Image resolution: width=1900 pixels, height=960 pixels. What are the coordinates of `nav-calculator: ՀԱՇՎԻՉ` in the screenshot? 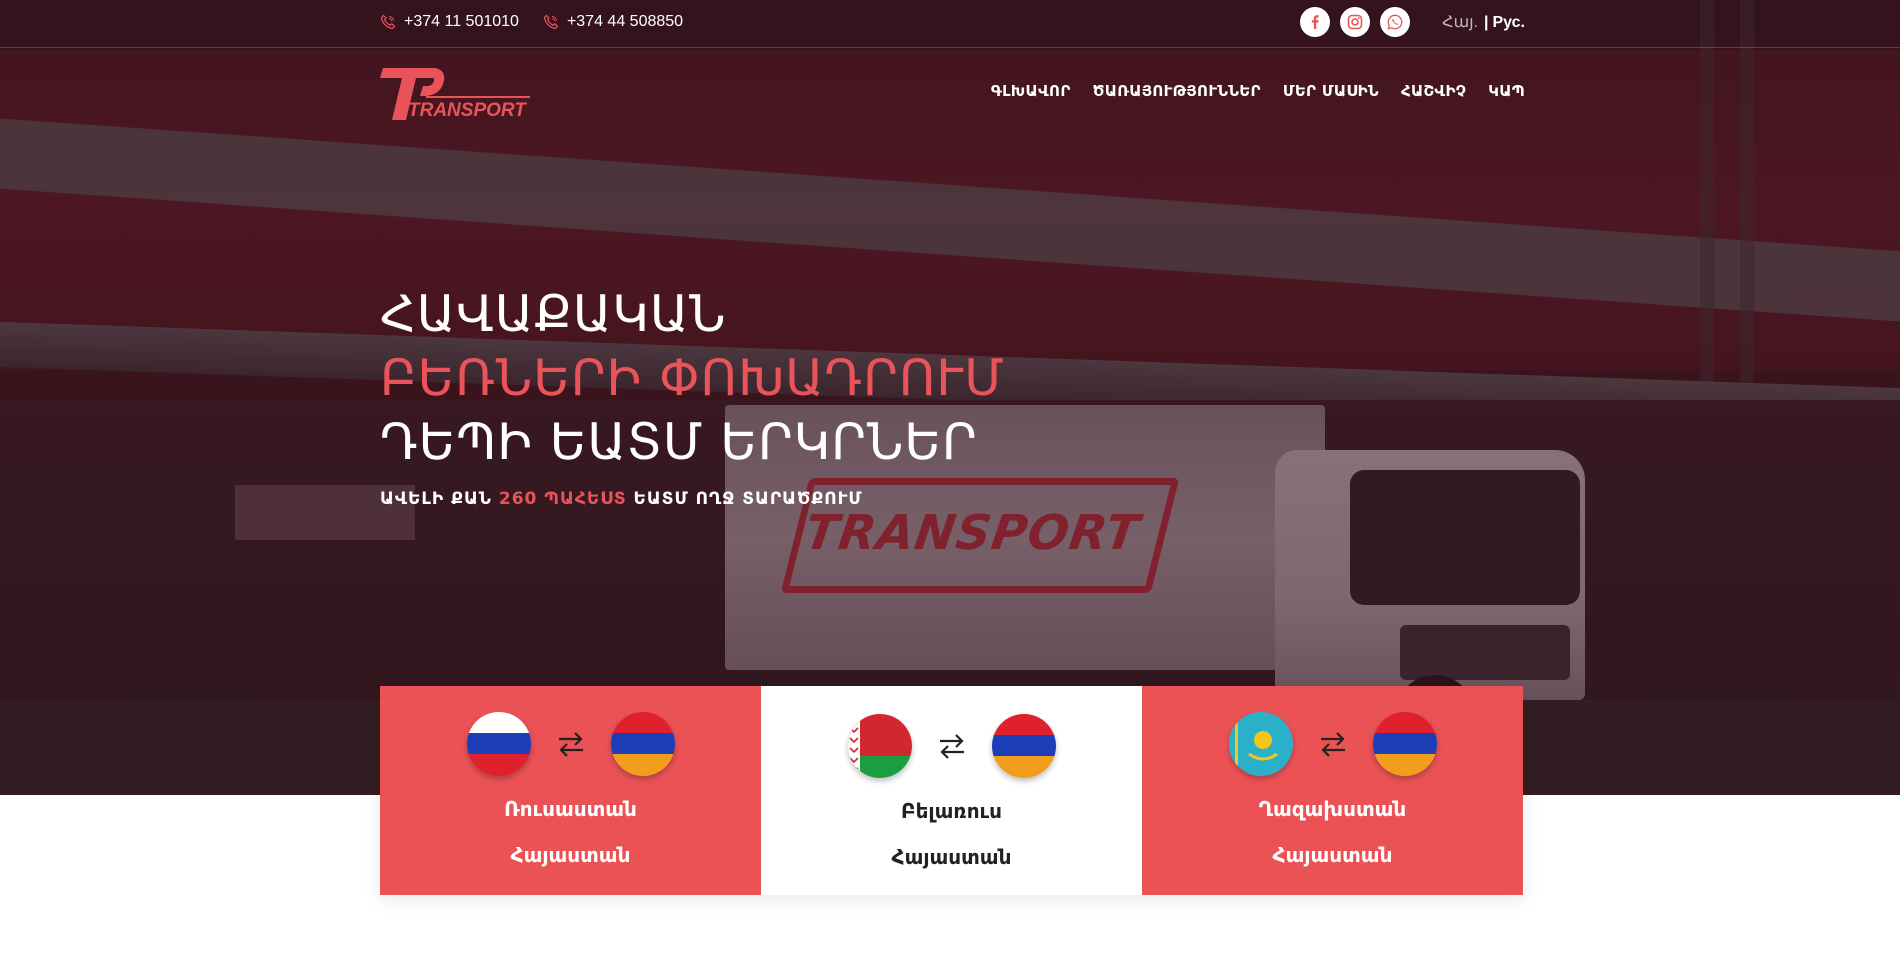 It's located at (1433, 91).